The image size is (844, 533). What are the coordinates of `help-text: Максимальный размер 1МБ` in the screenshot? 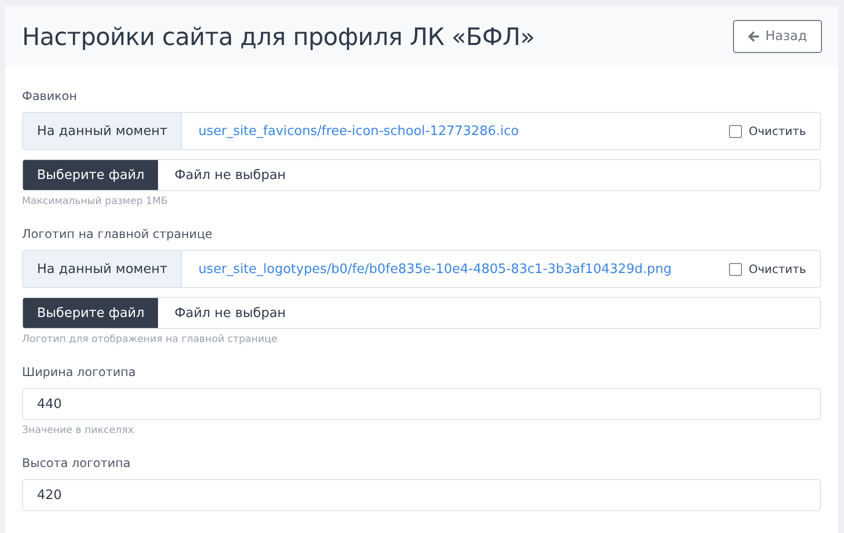 It's located at (95, 201).